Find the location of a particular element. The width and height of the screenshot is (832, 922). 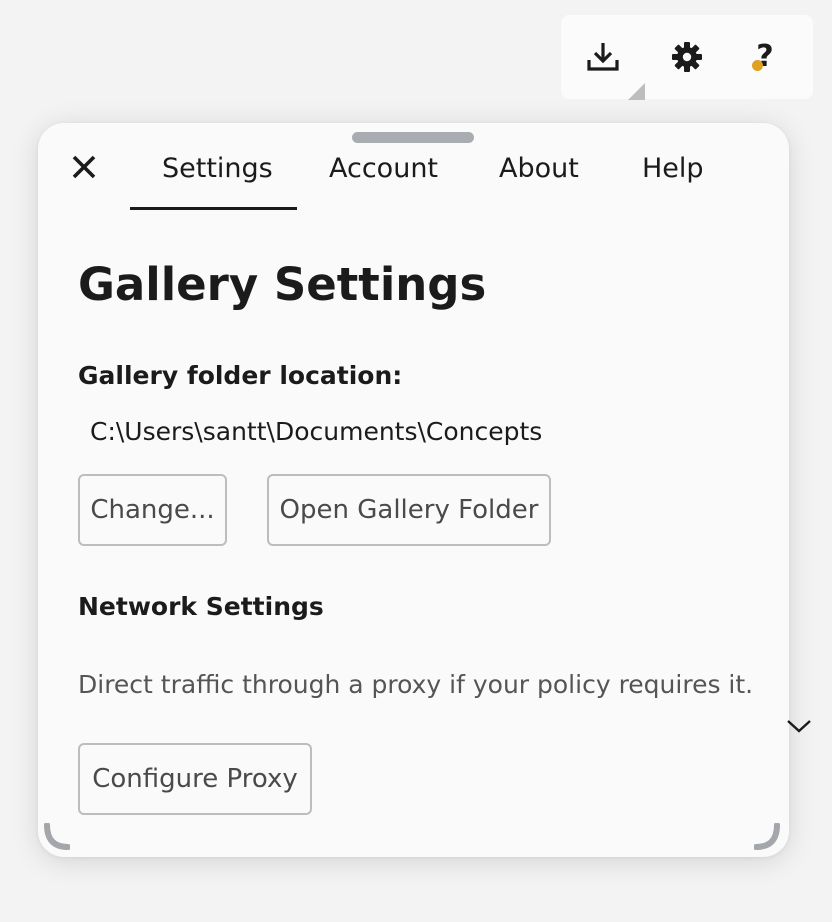

close-icon is located at coordinates (84, 167).